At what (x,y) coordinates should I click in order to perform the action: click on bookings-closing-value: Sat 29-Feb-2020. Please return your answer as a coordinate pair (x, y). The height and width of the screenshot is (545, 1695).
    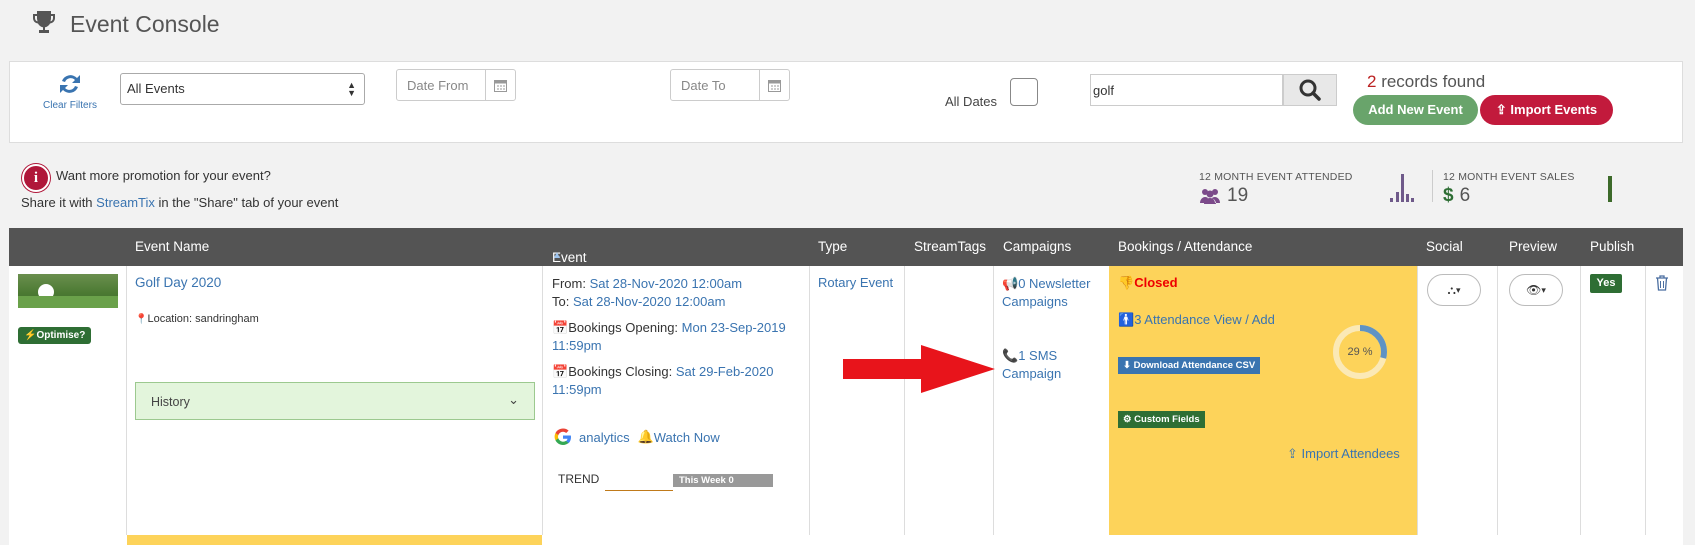
    Looking at the image, I should click on (724, 371).